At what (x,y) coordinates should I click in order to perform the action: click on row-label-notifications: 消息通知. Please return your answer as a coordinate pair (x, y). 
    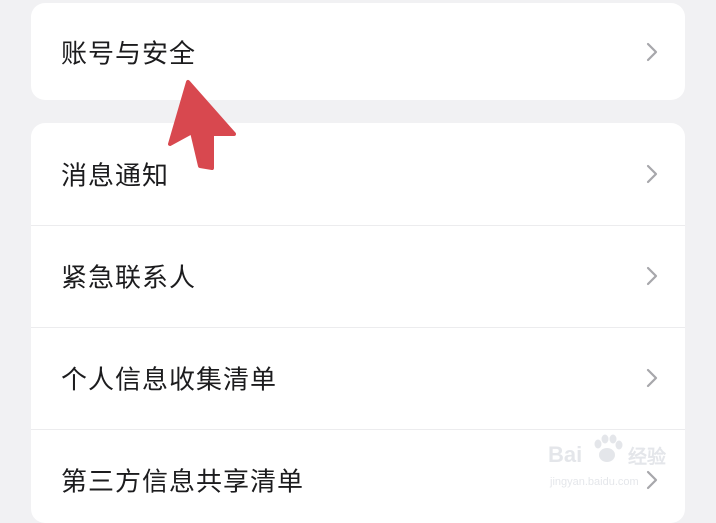
    Looking at the image, I should click on (115, 176).